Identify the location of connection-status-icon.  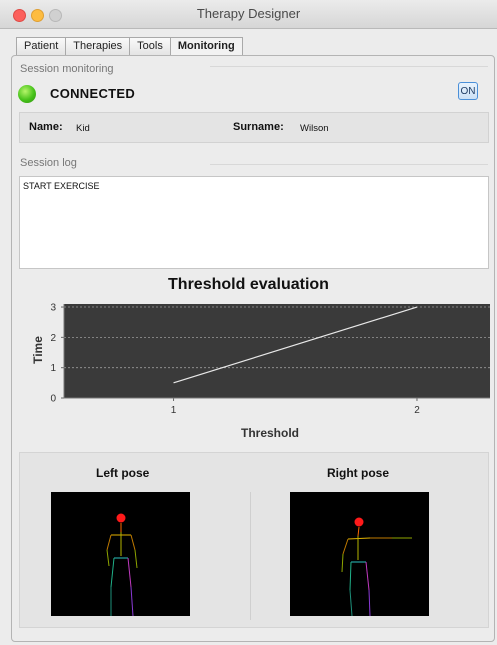
(27, 94).